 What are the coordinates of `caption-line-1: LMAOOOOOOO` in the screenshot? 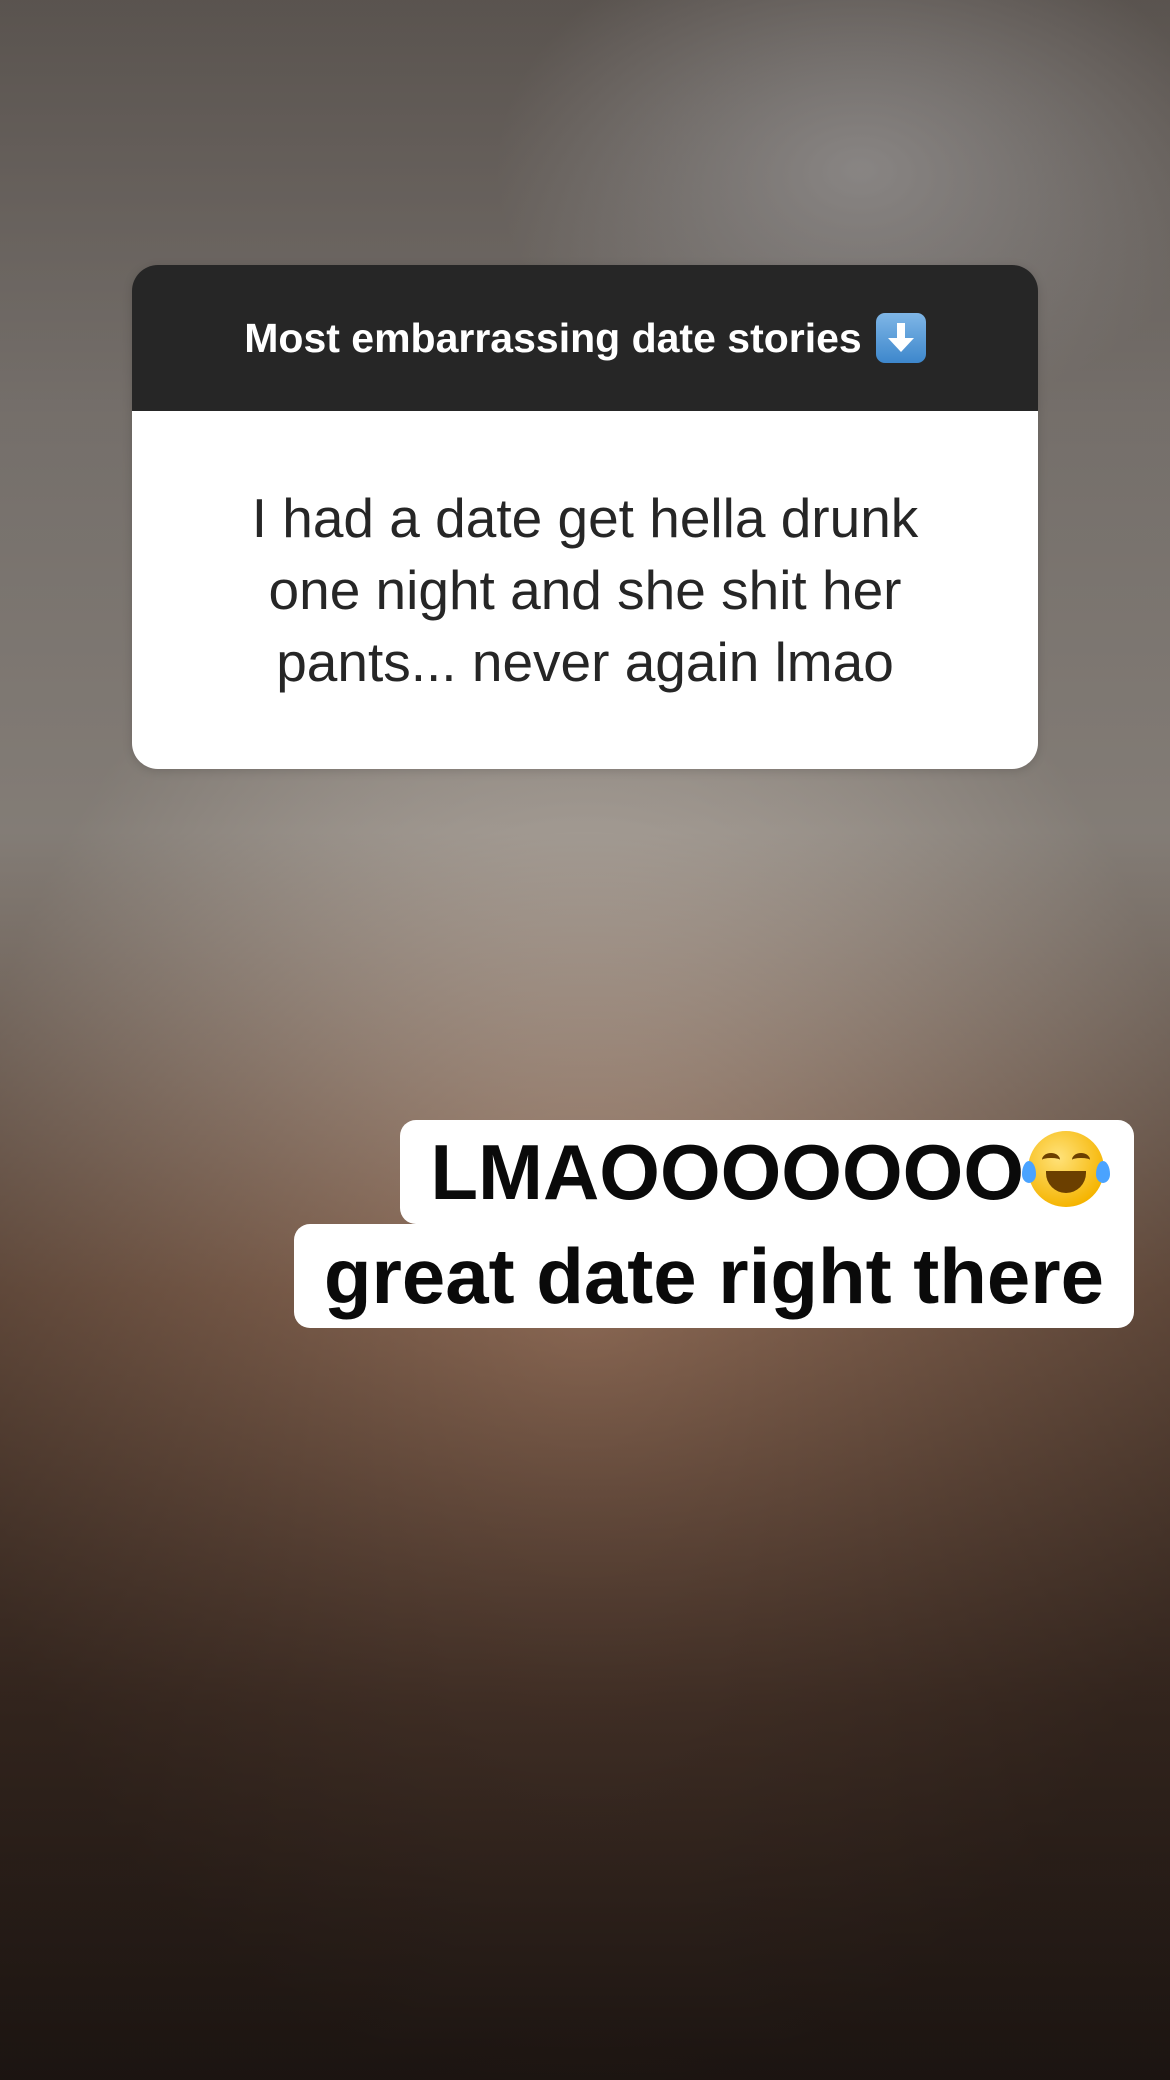 It's located at (767, 1172).